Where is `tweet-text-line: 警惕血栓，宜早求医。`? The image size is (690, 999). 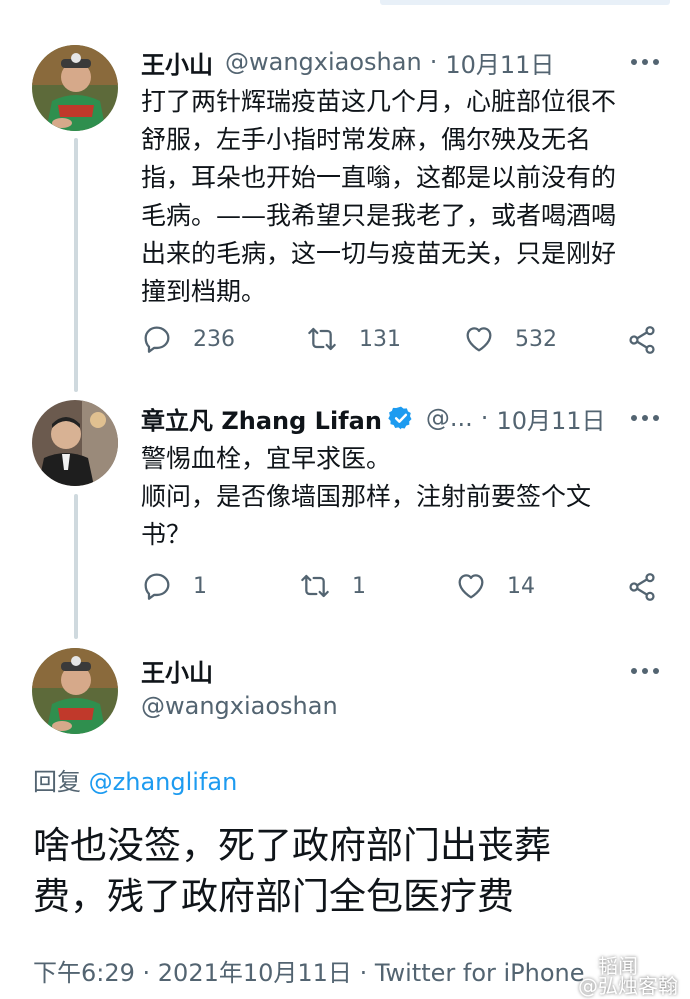 tweet-text-line: 警惕血栓，宜早求医。 is located at coordinates (266, 458).